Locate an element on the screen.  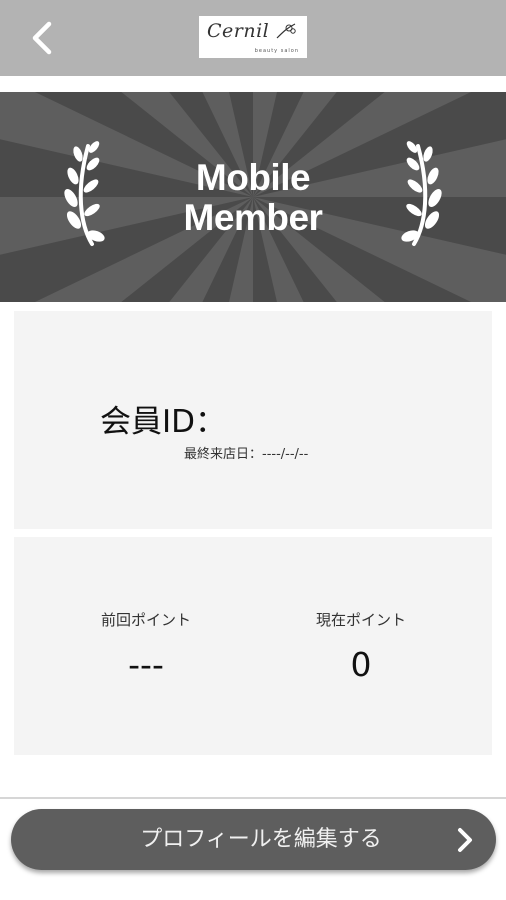
salon-logo: Cernil beauty salon is located at coordinates (253, 37).